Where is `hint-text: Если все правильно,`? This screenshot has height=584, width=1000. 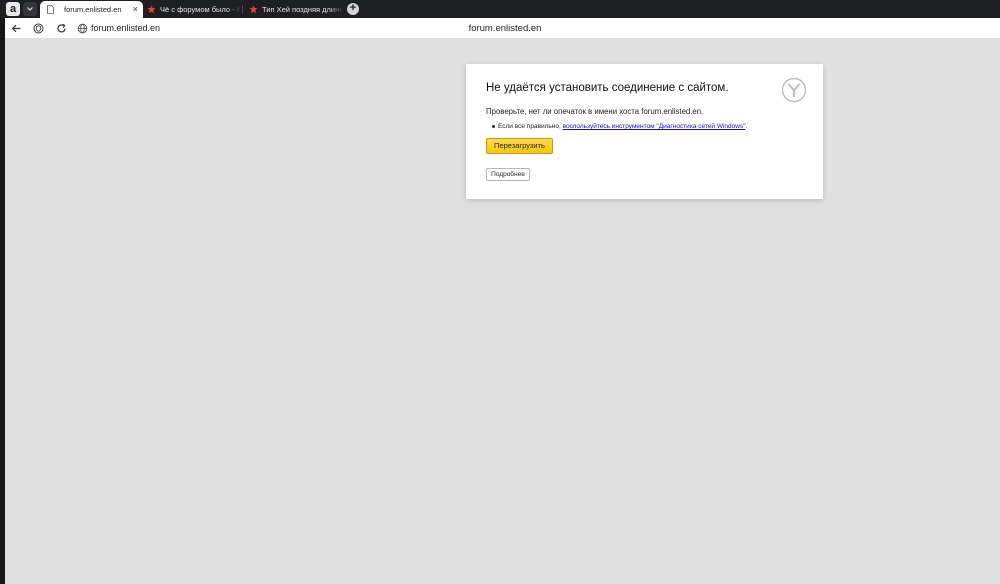
hint-text: Если все правильно, is located at coordinates (530, 126).